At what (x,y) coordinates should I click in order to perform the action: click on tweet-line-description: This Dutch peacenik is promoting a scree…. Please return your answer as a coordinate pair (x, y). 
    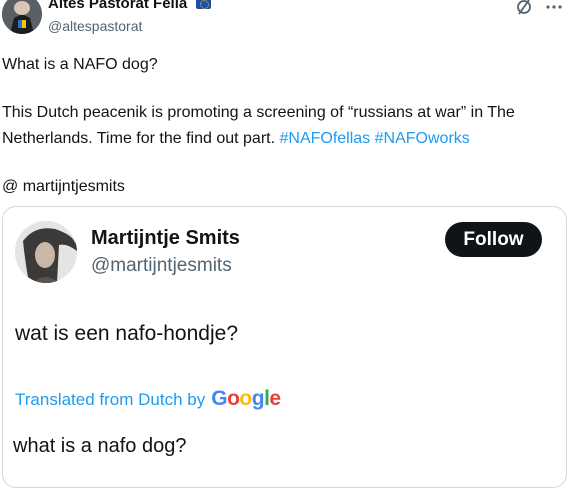
    Looking at the image, I should click on (284, 126).